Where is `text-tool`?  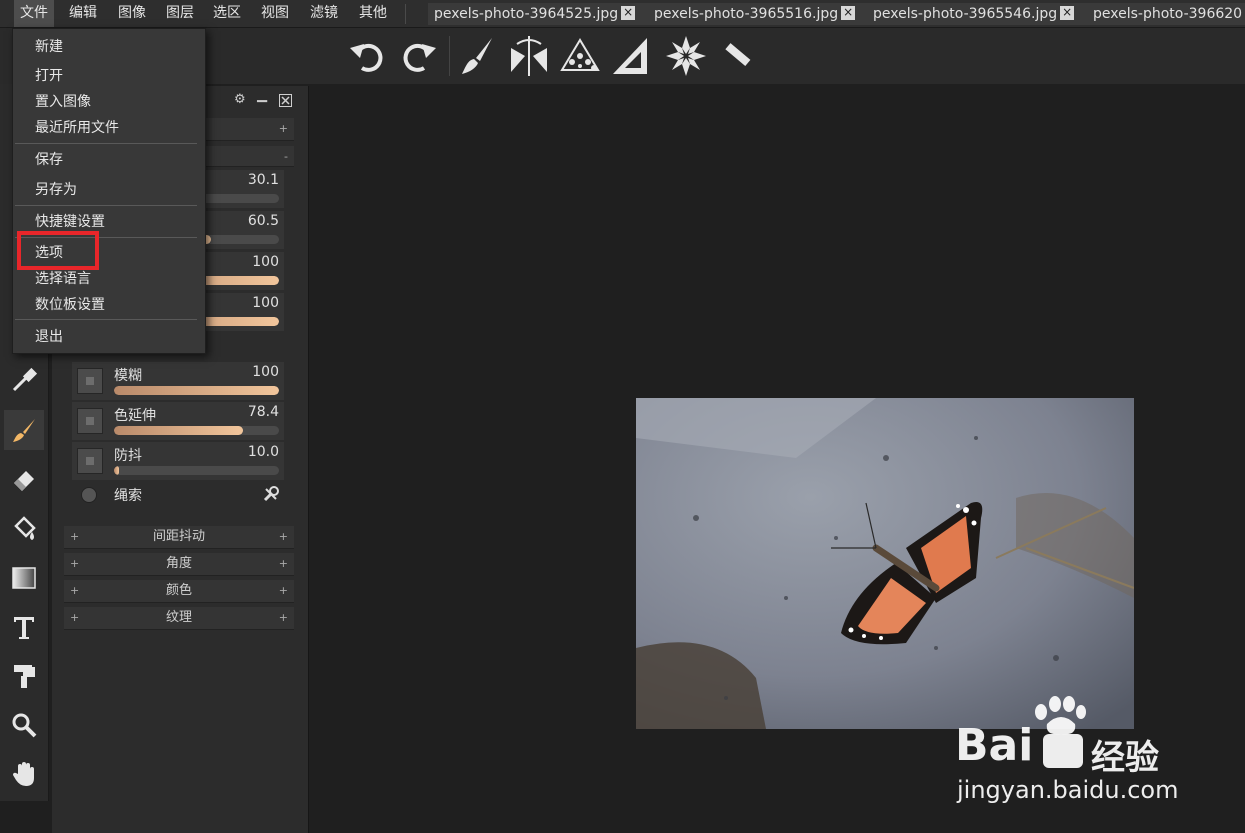
text-tool is located at coordinates (24, 627).